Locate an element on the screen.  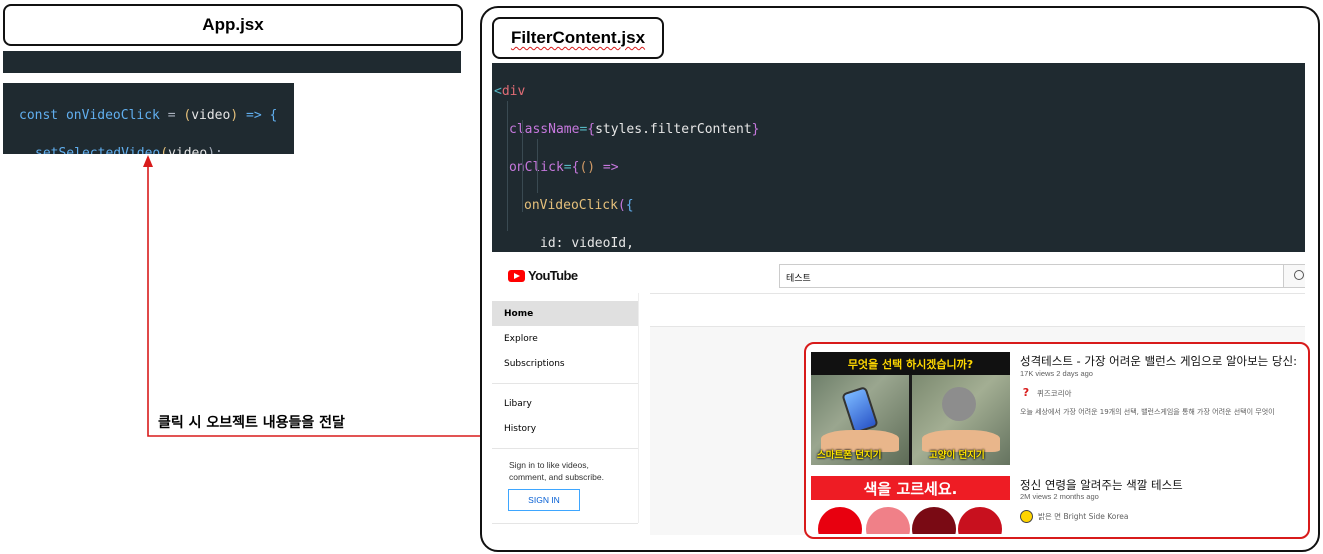
code-line: const onVideoClick = (video) => { is located at coordinates (156, 115).